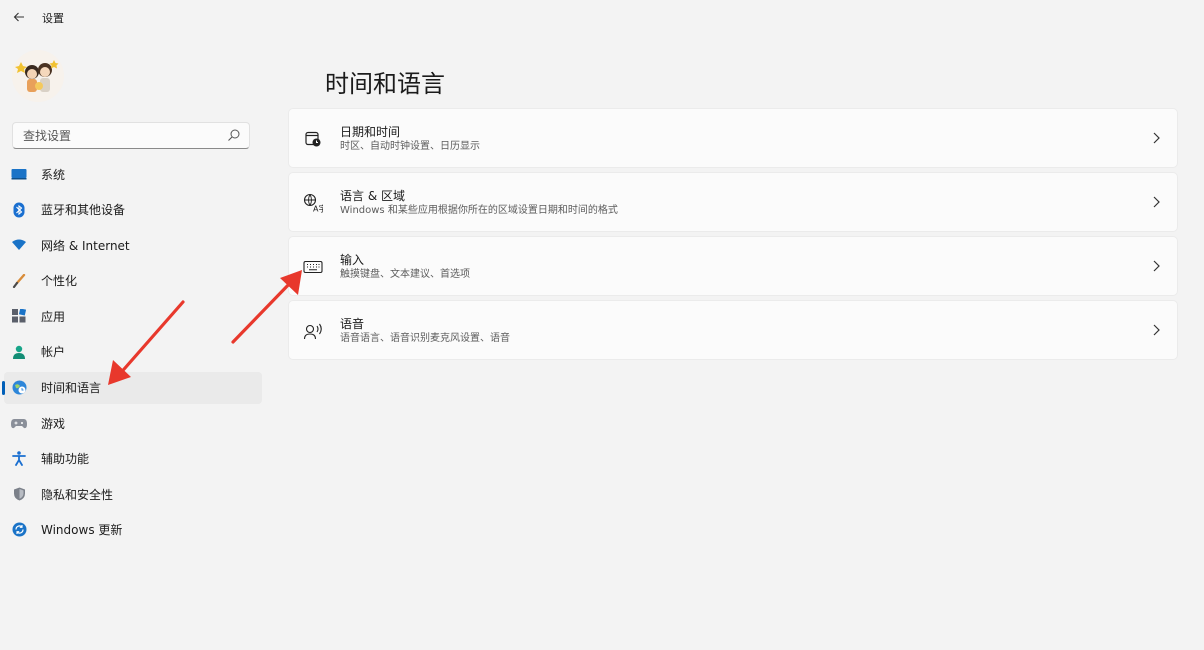  What do you see at coordinates (82, 530) in the screenshot?
I see `sidebar-item-label: Windows 更新` at bounding box center [82, 530].